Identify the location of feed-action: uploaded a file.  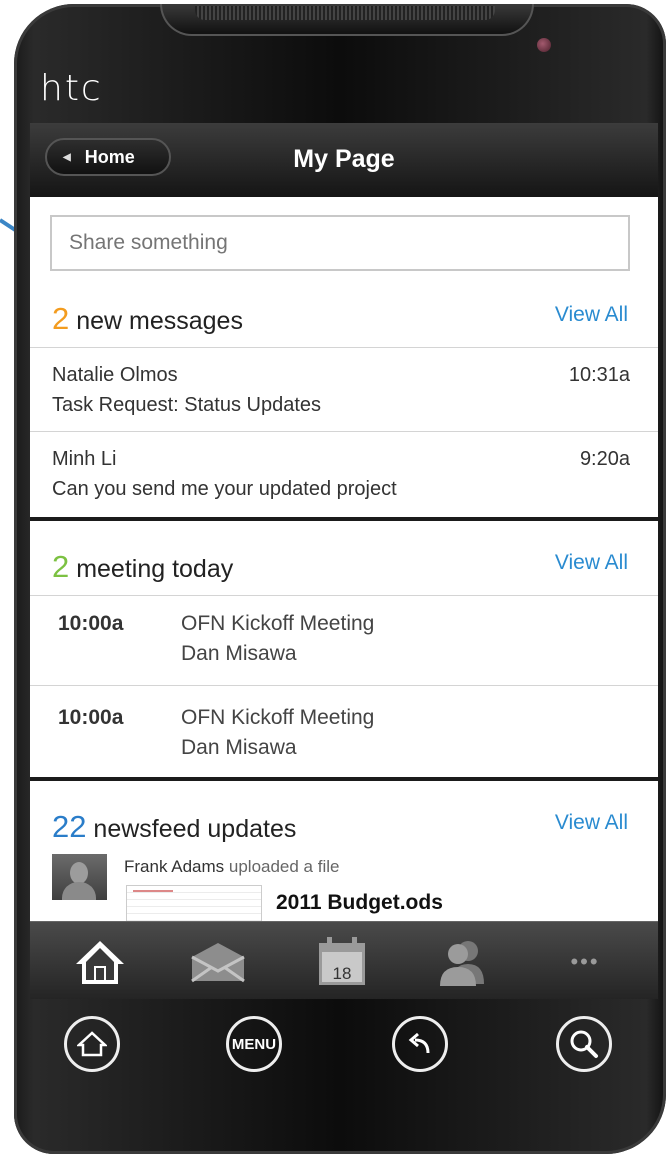
(282, 866).